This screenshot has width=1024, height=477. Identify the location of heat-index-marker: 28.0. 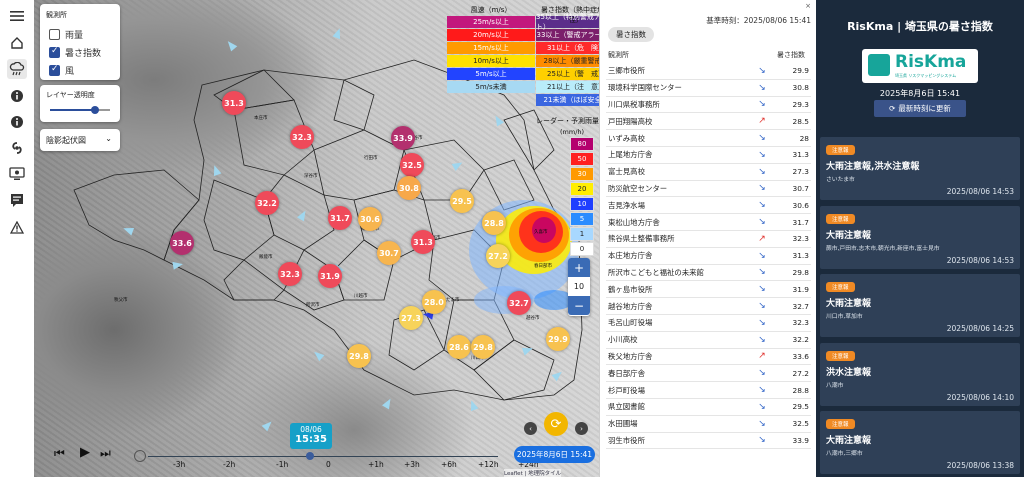
(434, 302).